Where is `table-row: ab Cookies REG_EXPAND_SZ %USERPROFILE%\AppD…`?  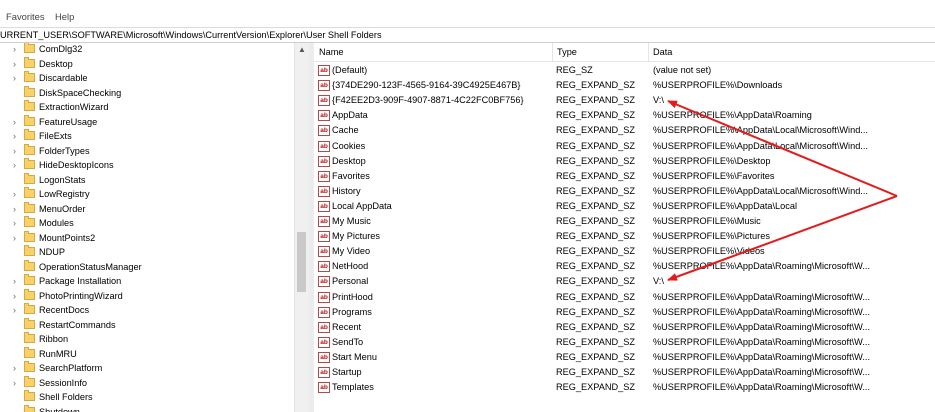 table-row: ab Cookies REG_EXPAND_SZ %USERPROFILE%\AppD… is located at coordinates (624, 146).